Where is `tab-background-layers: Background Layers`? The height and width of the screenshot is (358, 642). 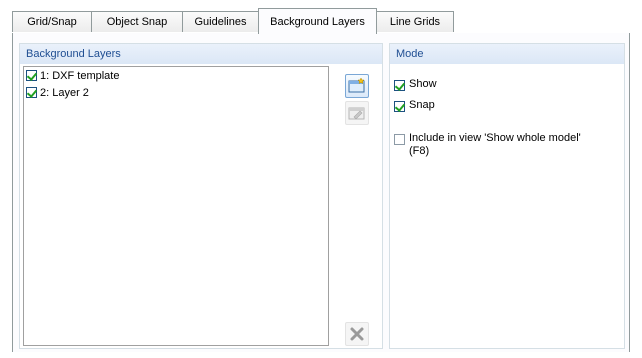
tab-background-layers: Background Layers is located at coordinates (317, 21).